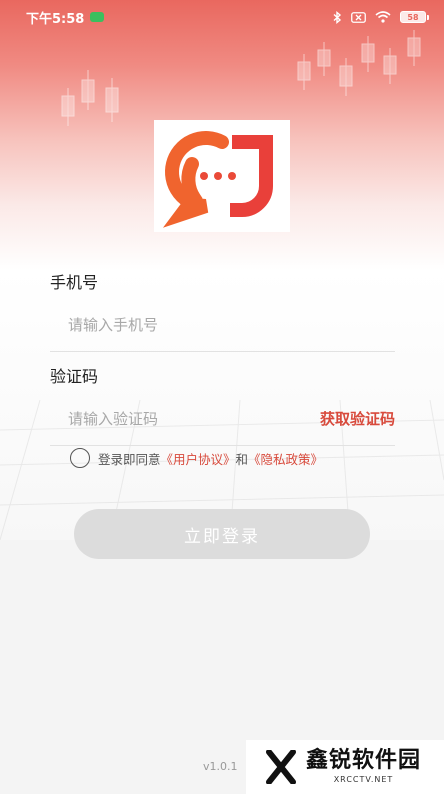  I want to click on status-bar: 下午5:58 58, so click(222, 17).